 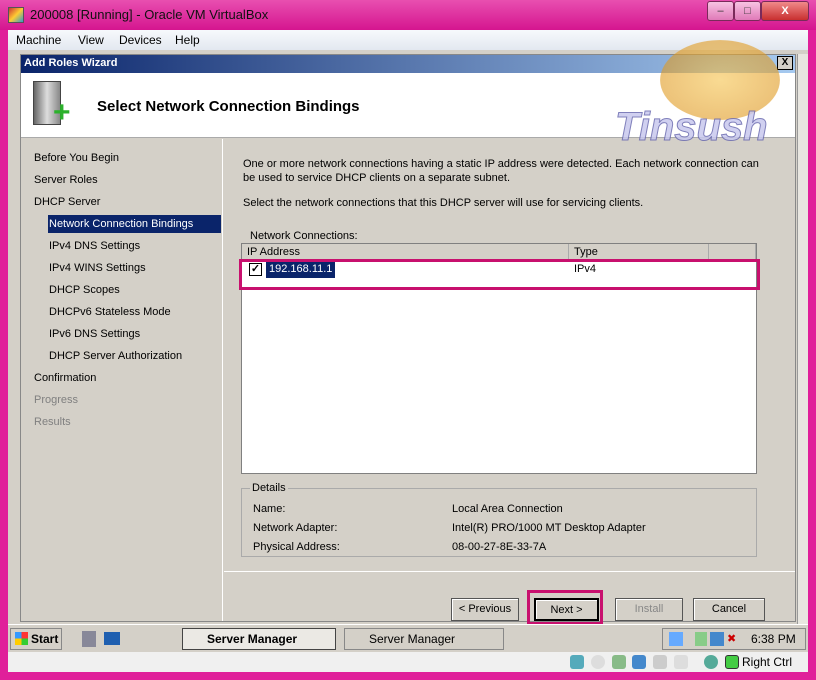 I want to click on minimize-button: –, so click(x=720, y=11).